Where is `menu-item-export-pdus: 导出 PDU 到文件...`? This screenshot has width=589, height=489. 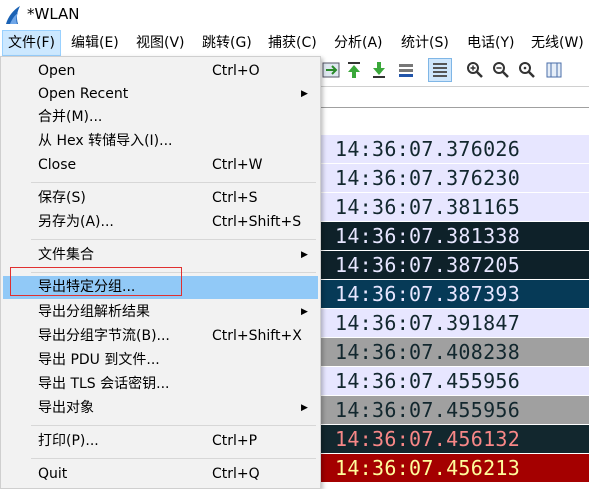
menu-item-export-pdus: 导出 PDU 到文件... is located at coordinates (160, 360).